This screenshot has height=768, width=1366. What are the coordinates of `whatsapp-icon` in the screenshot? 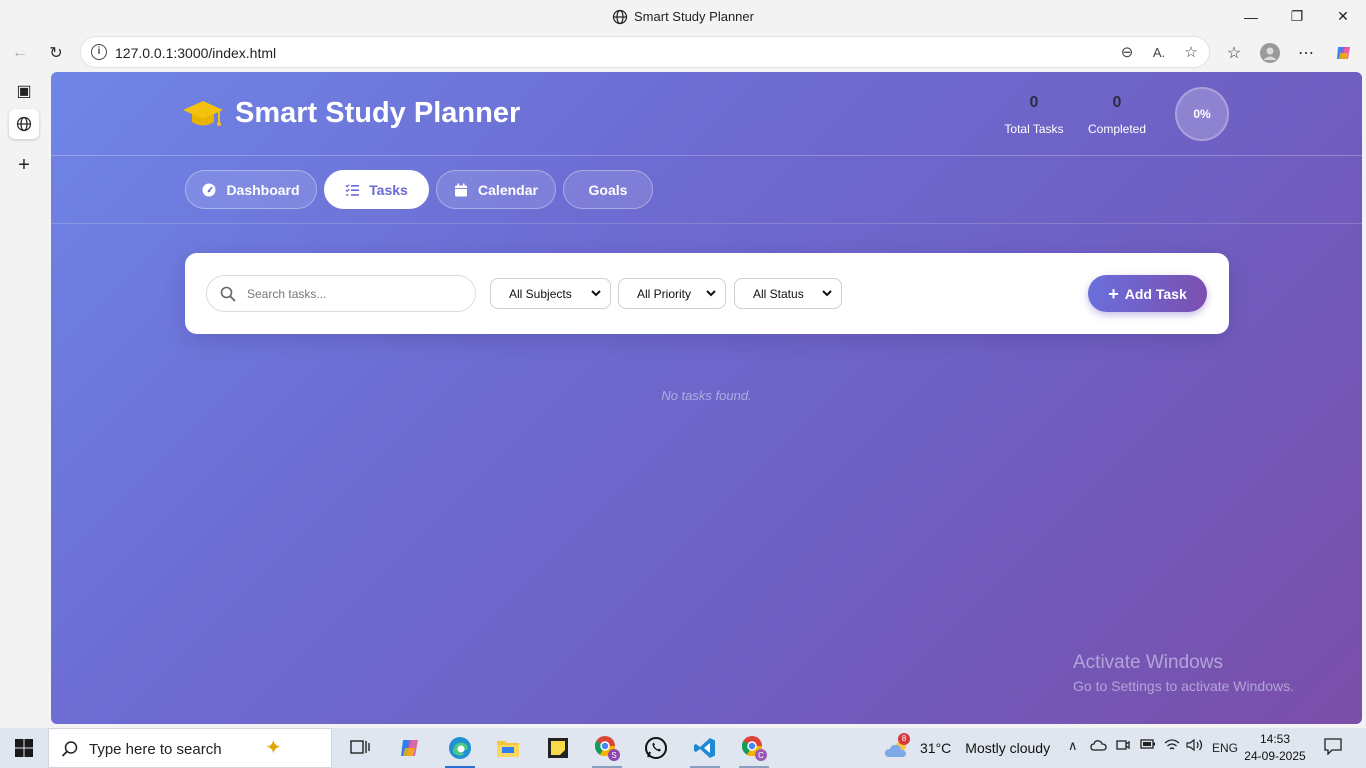 It's located at (656, 748).